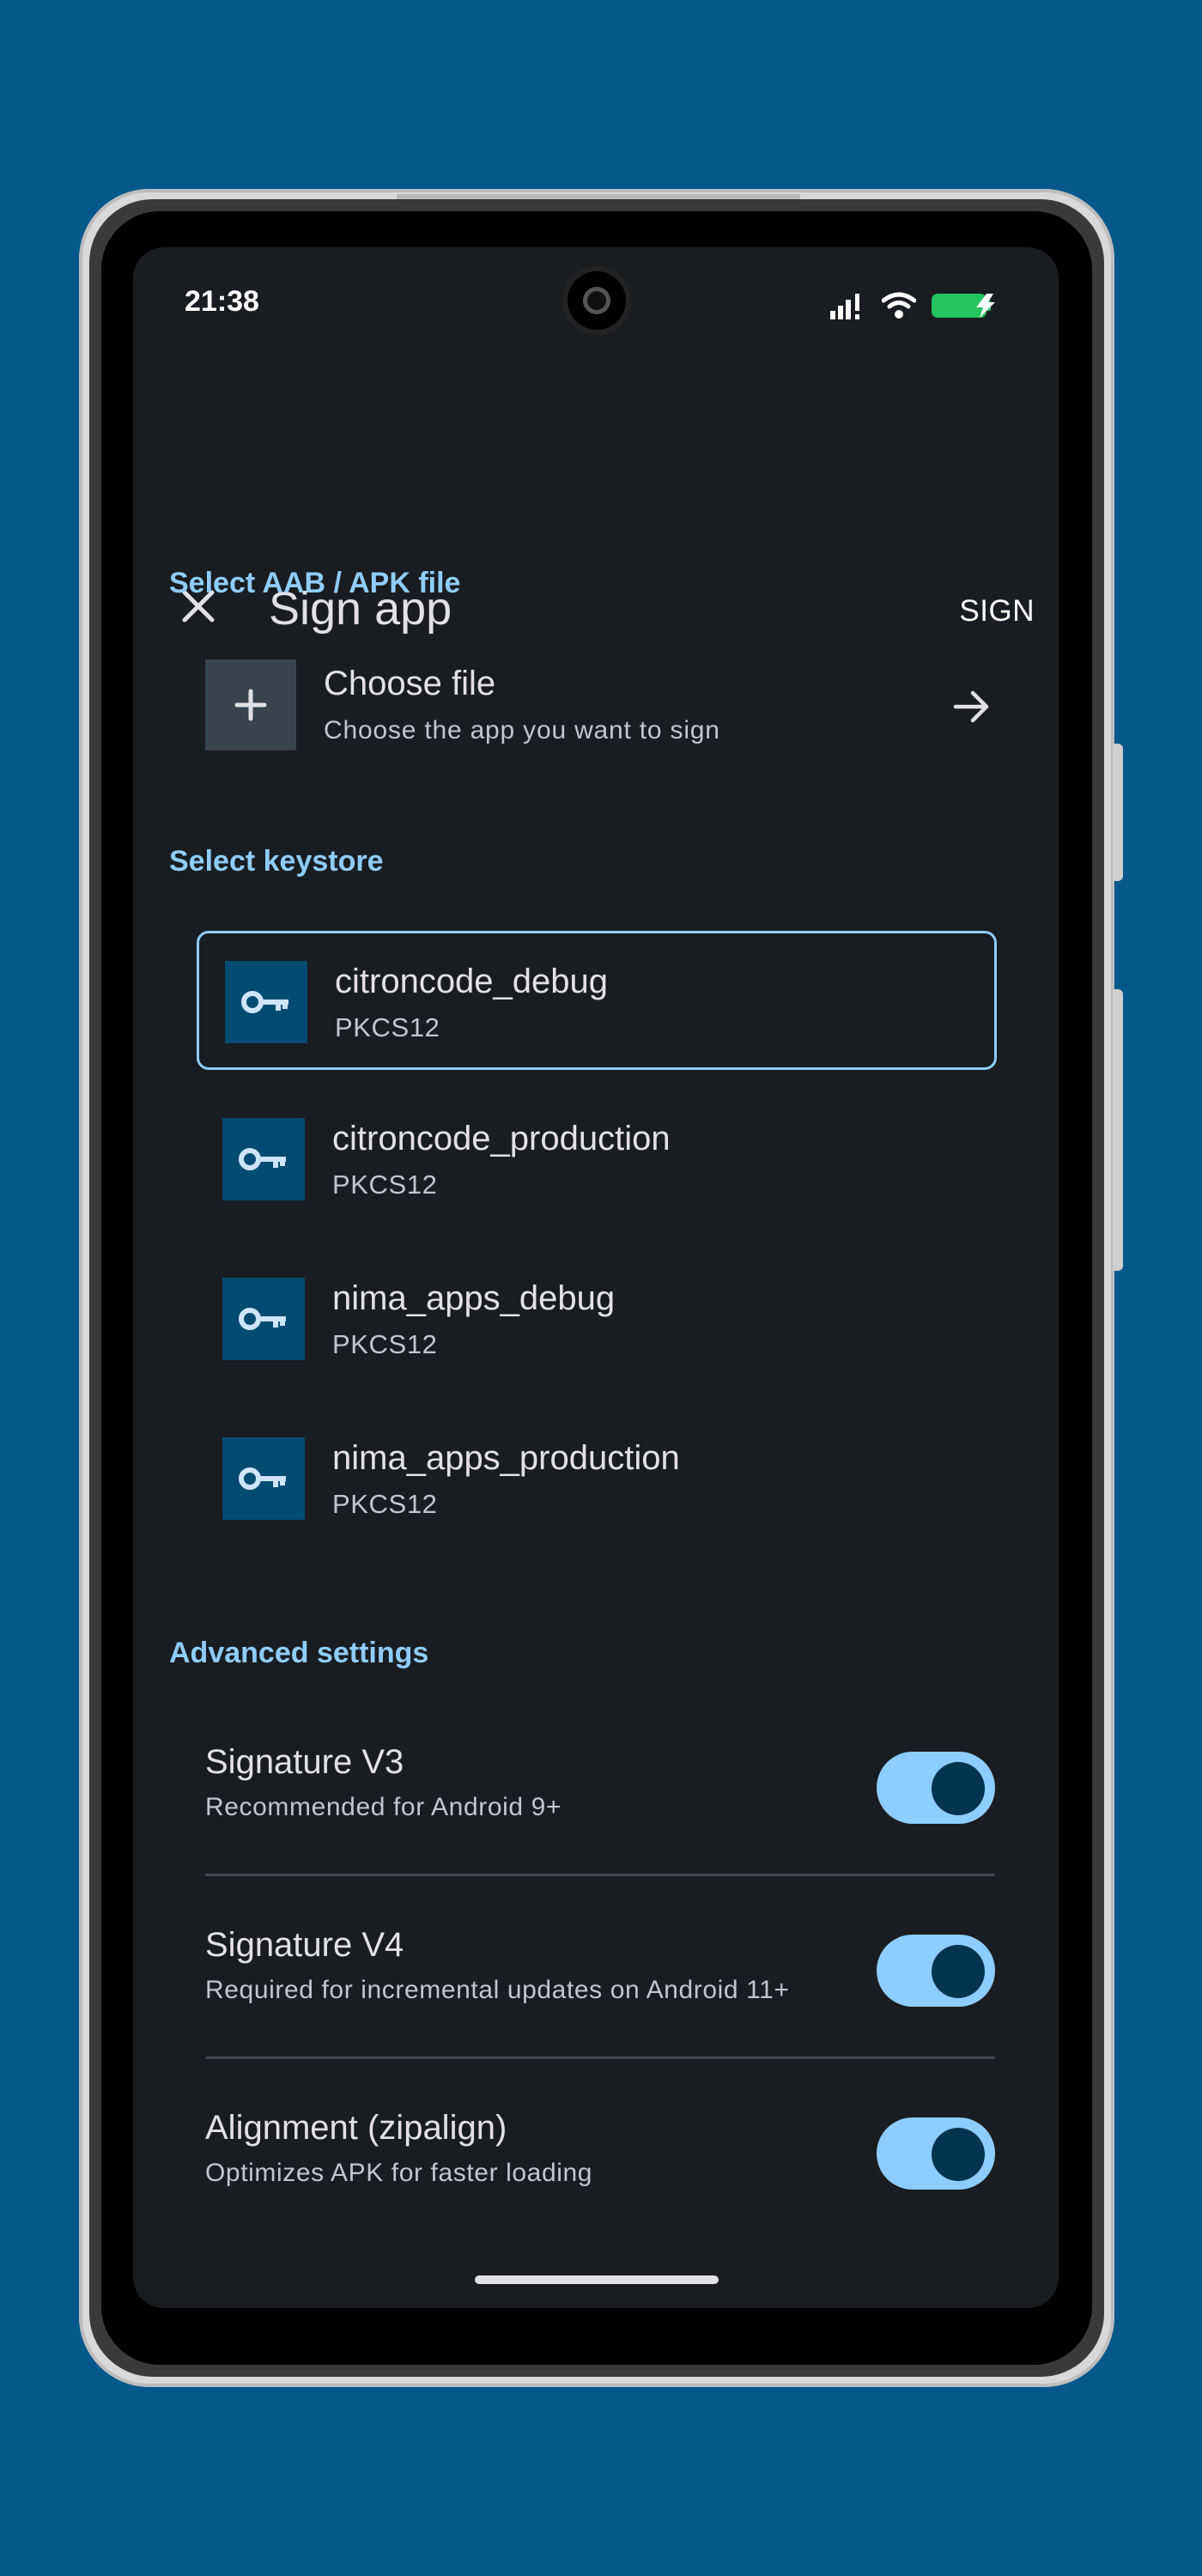 This screenshot has width=1202, height=2576. What do you see at coordinates (506, 1458) in the screenshot?
I see `keystore-name: nima_apps_production` at bounding box center [506, 1458].